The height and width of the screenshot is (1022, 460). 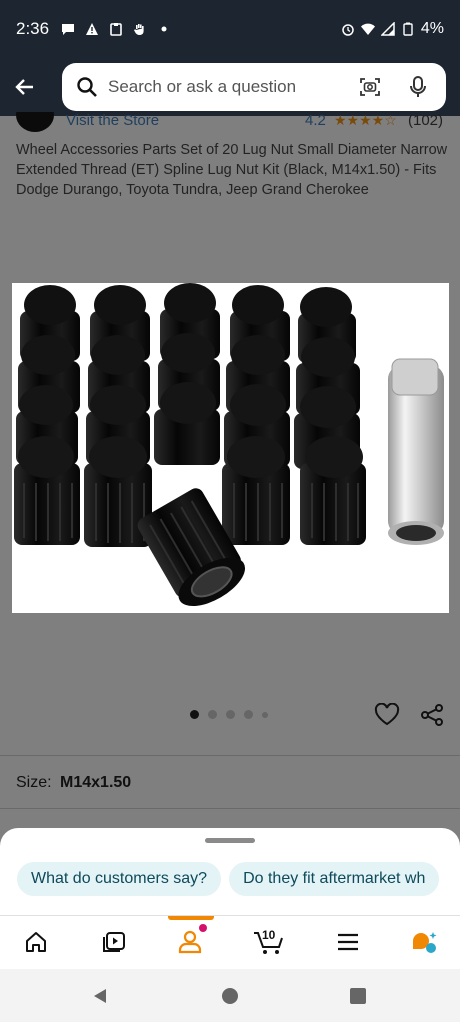 I want to click on menu-icon, so click(x=348, y=942).